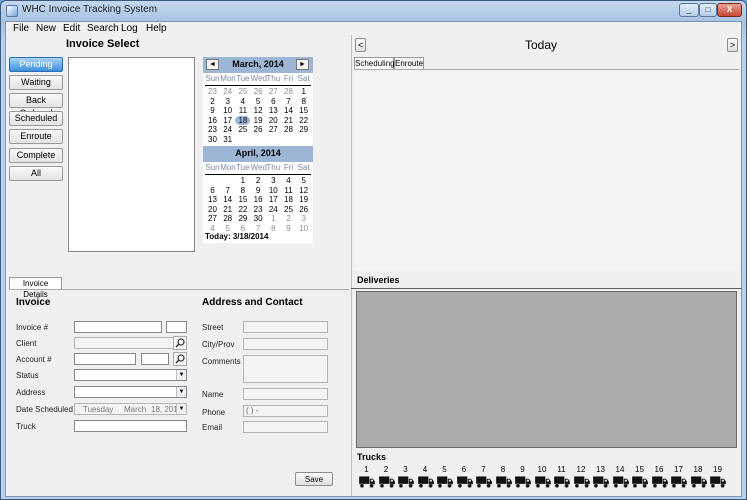 This screenshot has height=500, width=747. I want to click on account-suffix-field, so click(155, 359).